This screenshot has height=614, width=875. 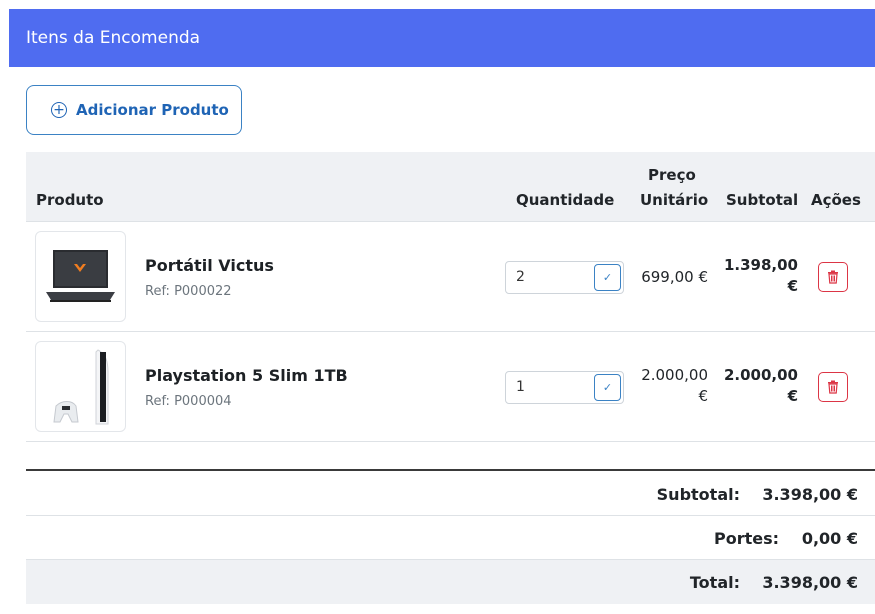 What do you see at coordinates (152, 110) in the screenshot?
I see `add-product-label: Adicionar Produto` at bounding box center [152, 110].